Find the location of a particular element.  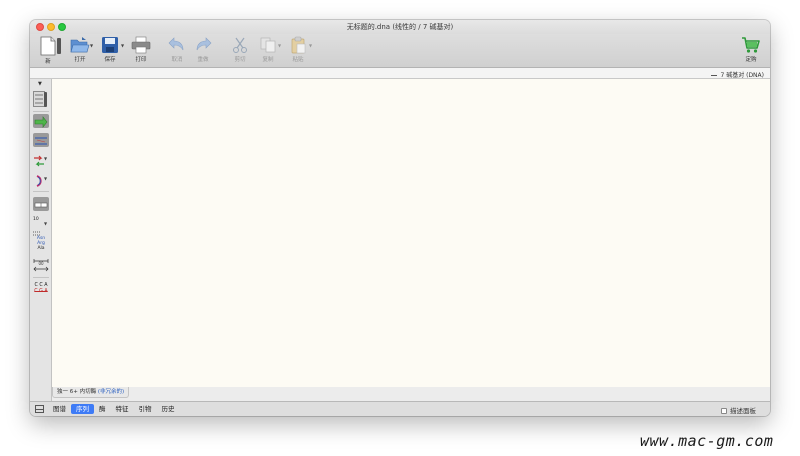

view-tools-sidebar: ▼ ▼ ▼ 10 ▼ Asn Arg Ala 00 C C A C G A is located at coordinates (41, 240).